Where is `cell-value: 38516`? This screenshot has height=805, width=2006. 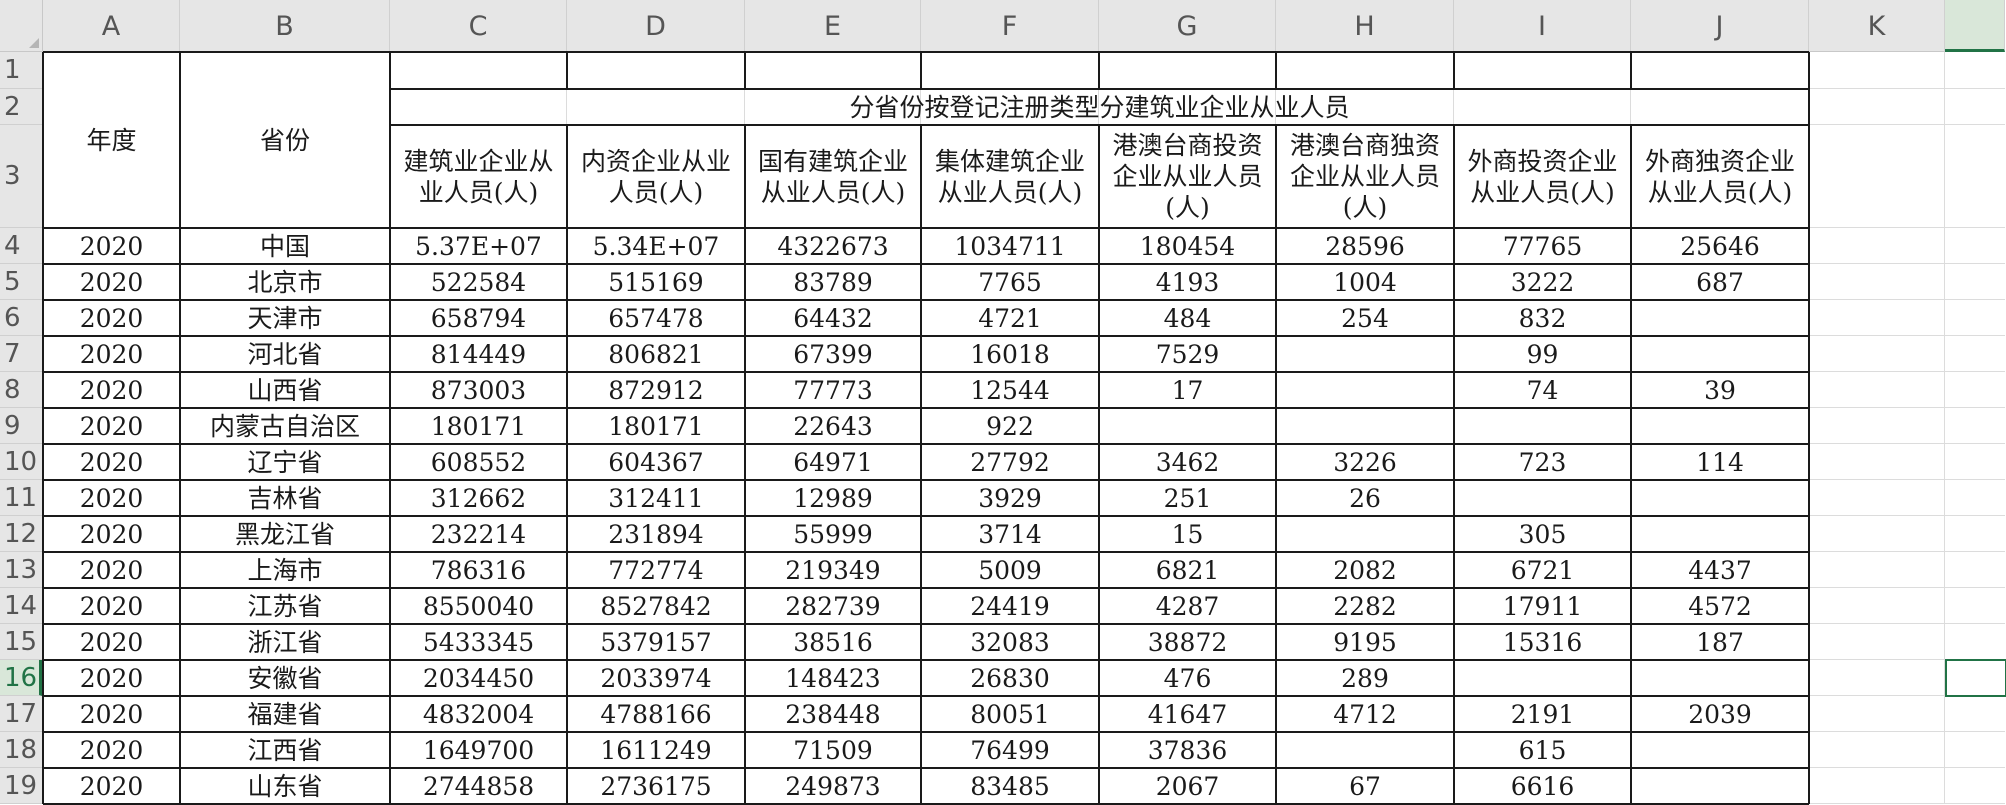
cell-value: 38516 is located at coordinates (833, 642).